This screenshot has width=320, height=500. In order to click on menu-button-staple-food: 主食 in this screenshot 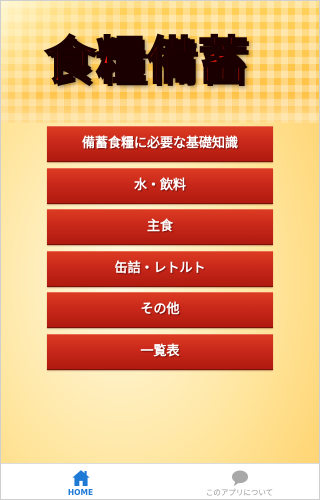, I will do `click(160, 227)`.